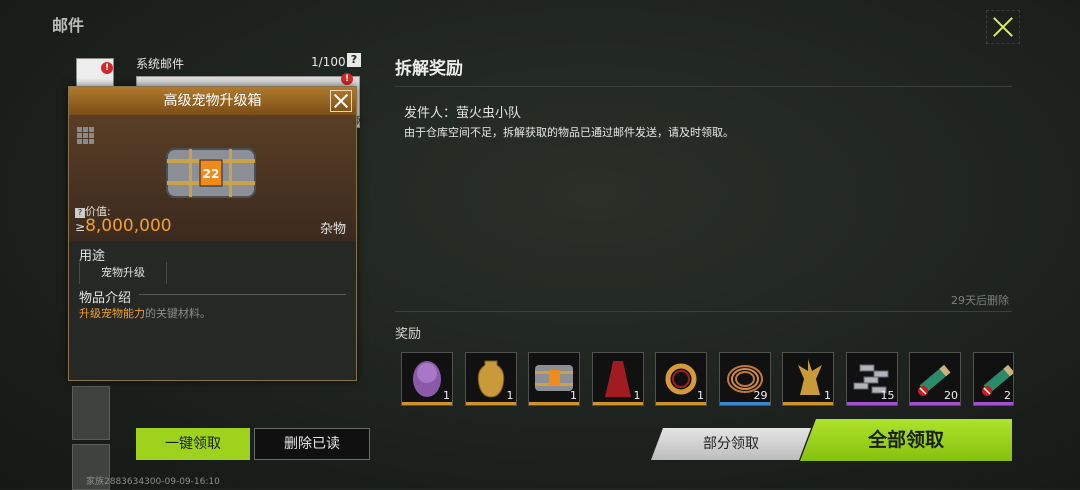 Image resolution: width=1080 pixels, height=490 pixels. Describe the element at coordinates (193, 444) in the screenshot. I see `claim-all-mail-button: 一键领取` at that location.